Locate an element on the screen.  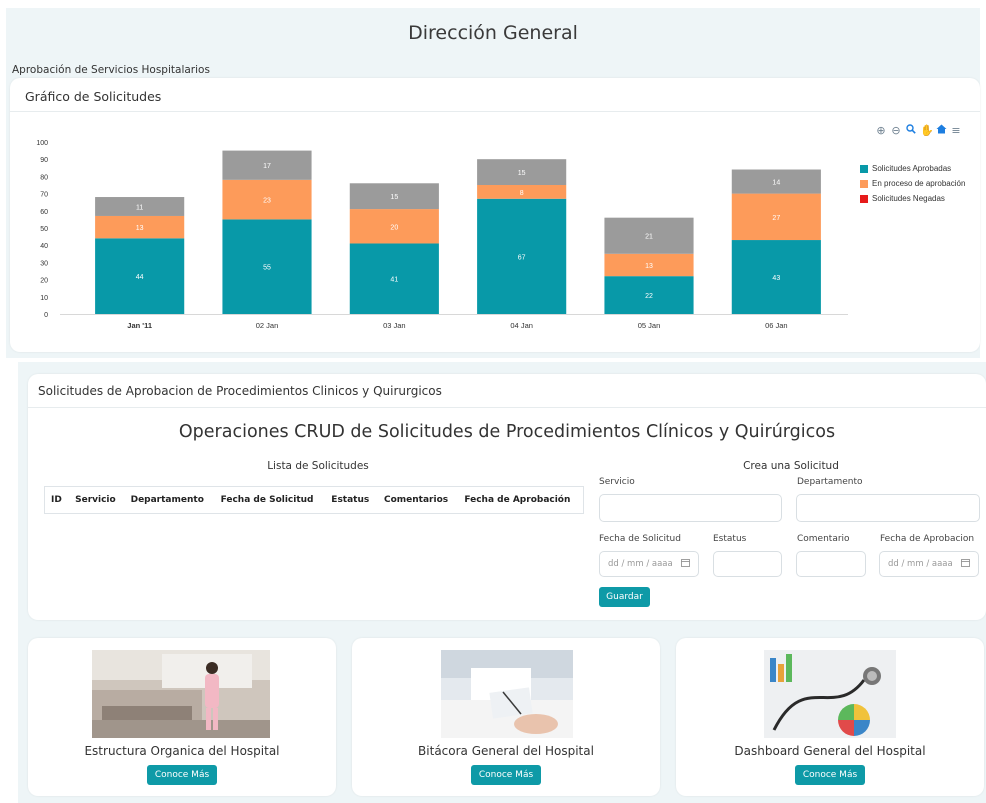
card-title: Estructura Organica del Hospital is located at coordinates (182, 751).